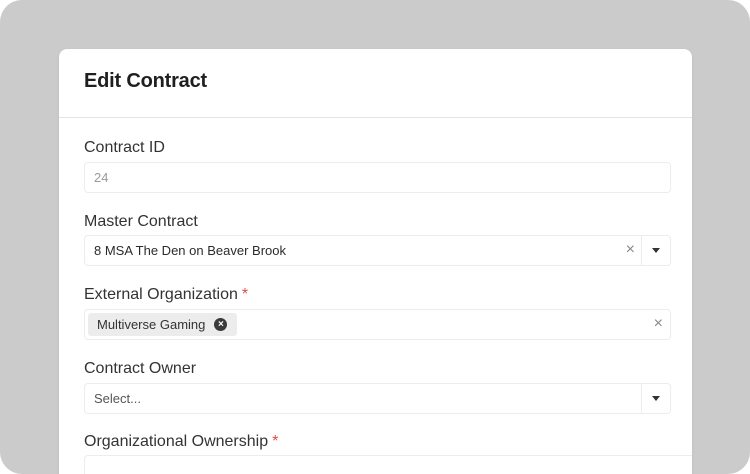 This screenshot has height=474, width=750. What do you see at coordinates (161, 294) in the screenshot?
I see `external-organization-label-text: External Organization` at bounding box center [161, 294].